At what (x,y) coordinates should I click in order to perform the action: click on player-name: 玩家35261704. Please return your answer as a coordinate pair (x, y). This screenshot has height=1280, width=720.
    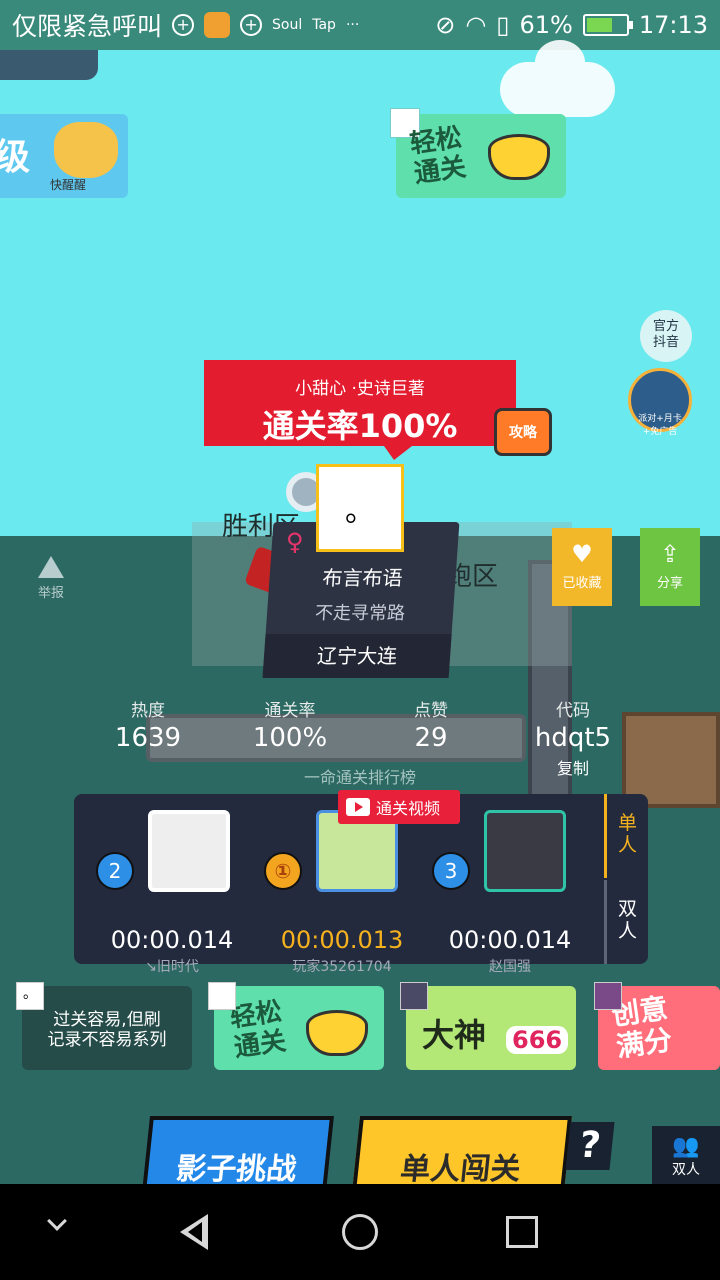
    Looking at the image, I should click on (342, 967).